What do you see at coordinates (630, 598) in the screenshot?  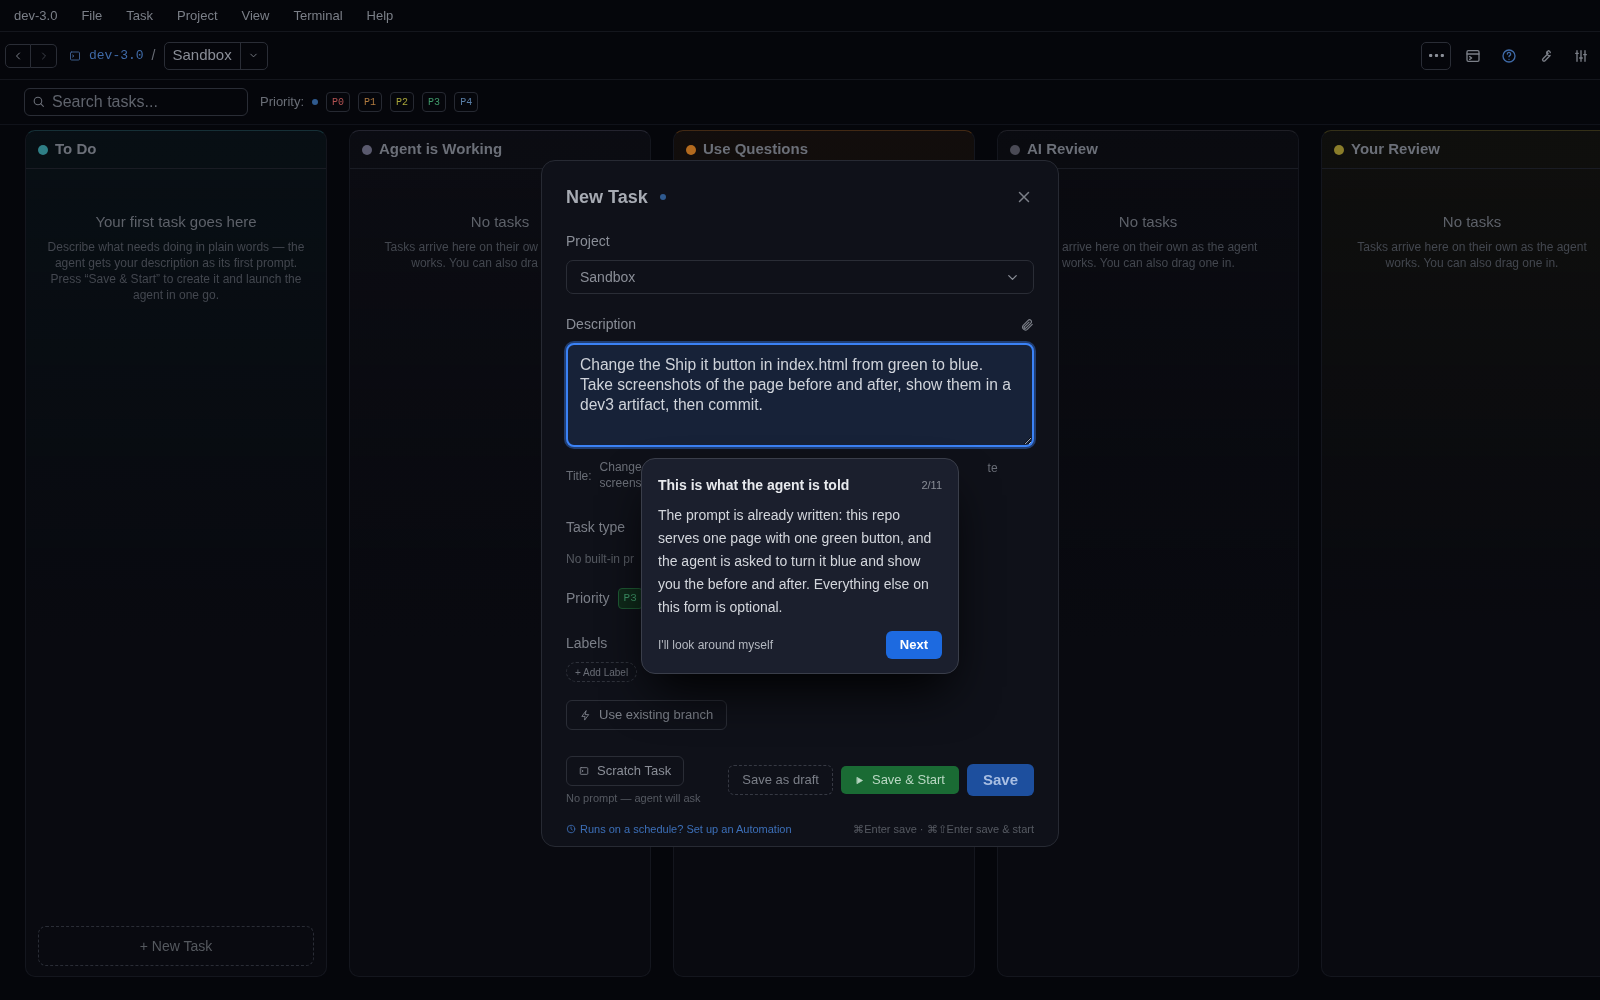 I see `priority-badge: P3` at bounding box center [630, 598].